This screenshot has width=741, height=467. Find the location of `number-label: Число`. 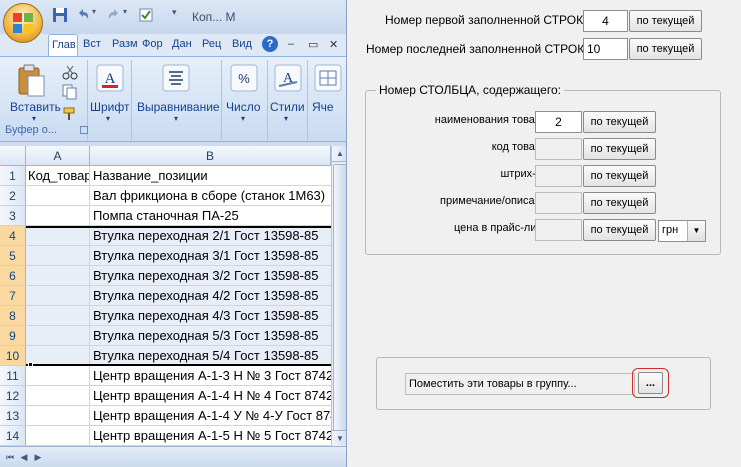

number-label: Число is located at coordinates (243, 107).